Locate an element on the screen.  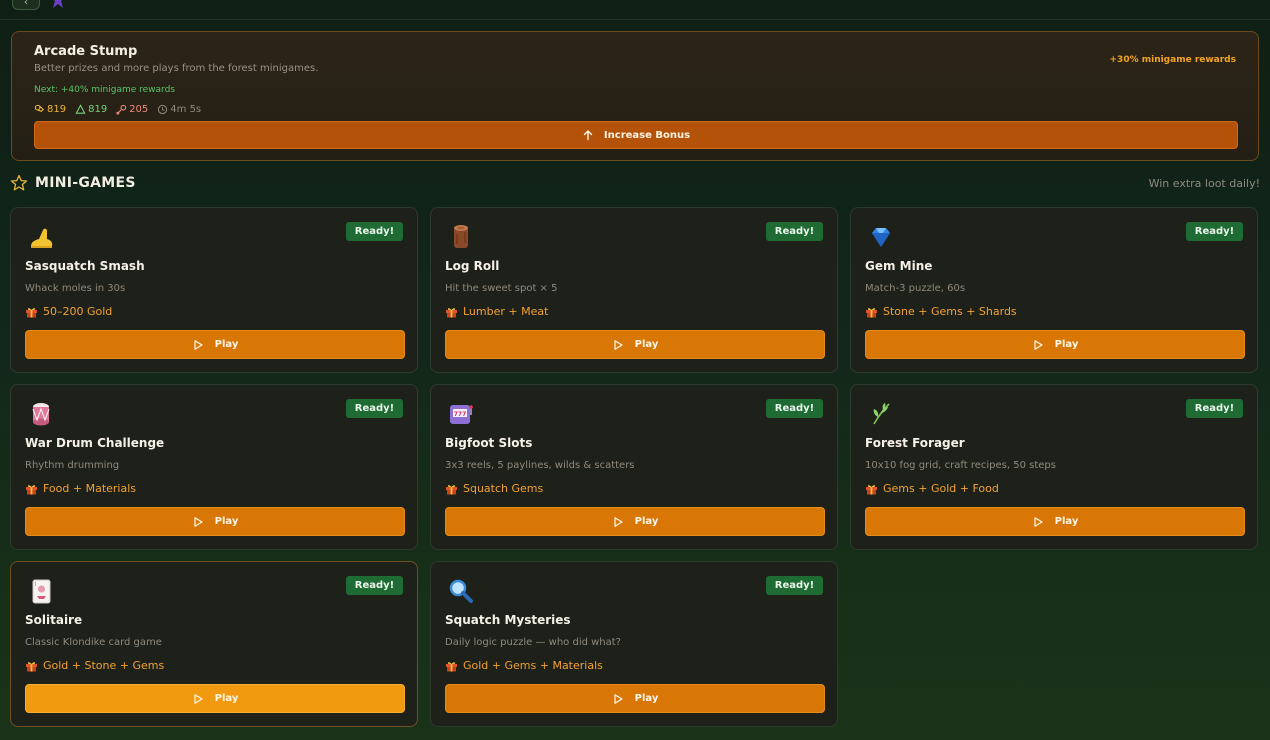
game-reward: Gems + Gold + Food is located at coordinates (932, 488).